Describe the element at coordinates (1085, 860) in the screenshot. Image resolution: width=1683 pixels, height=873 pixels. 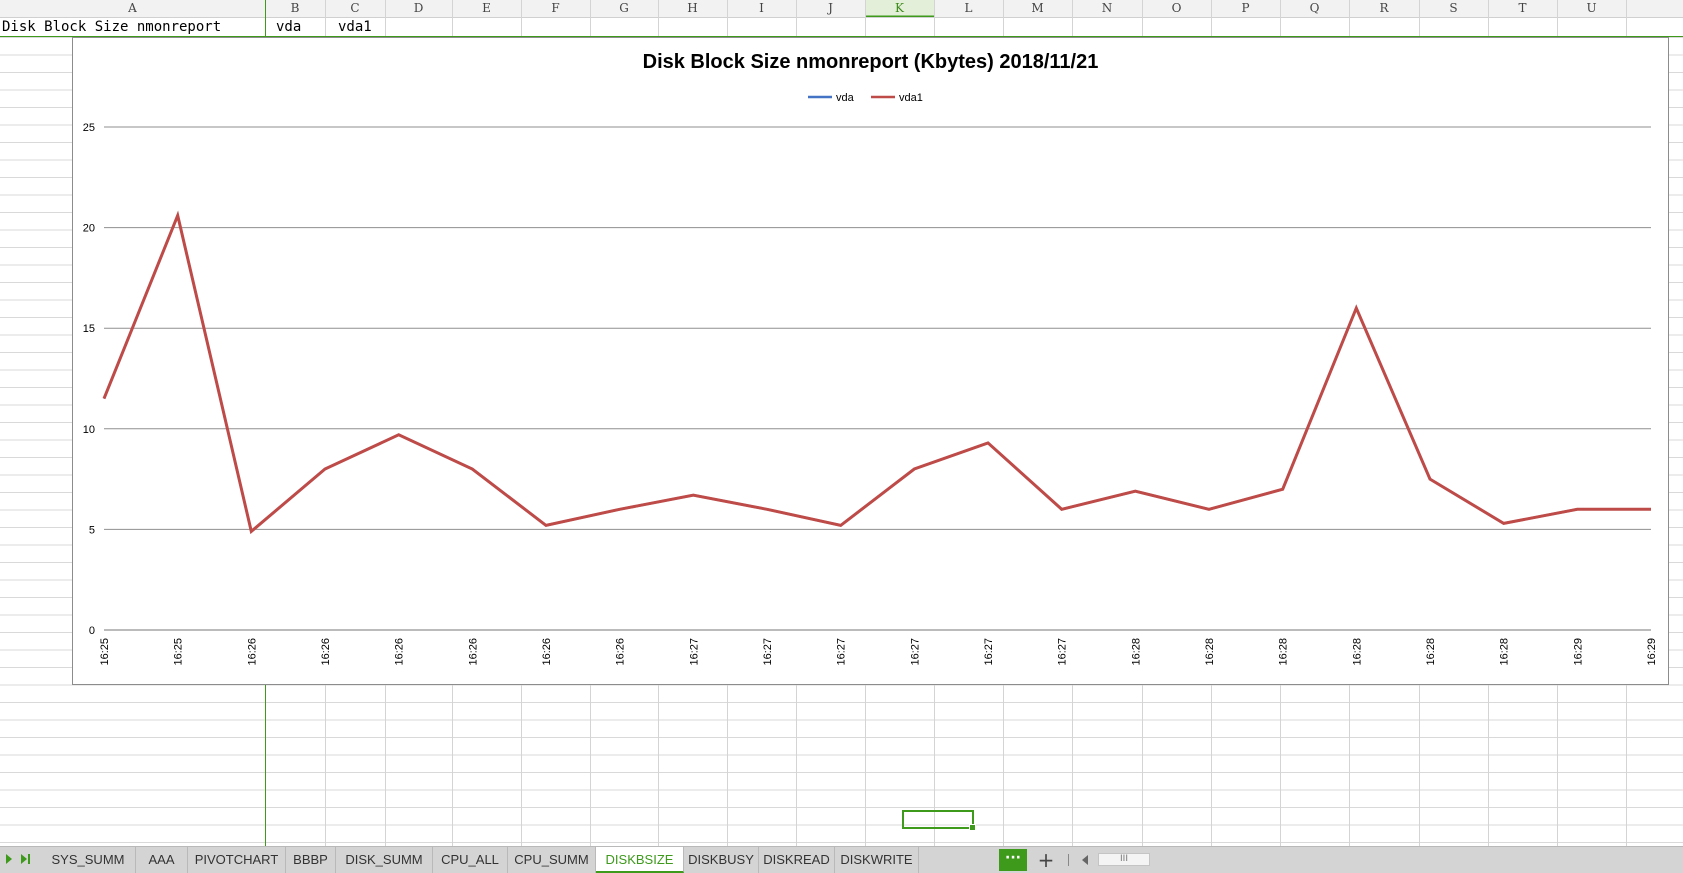
I see `scroll-left-icon` at that location.